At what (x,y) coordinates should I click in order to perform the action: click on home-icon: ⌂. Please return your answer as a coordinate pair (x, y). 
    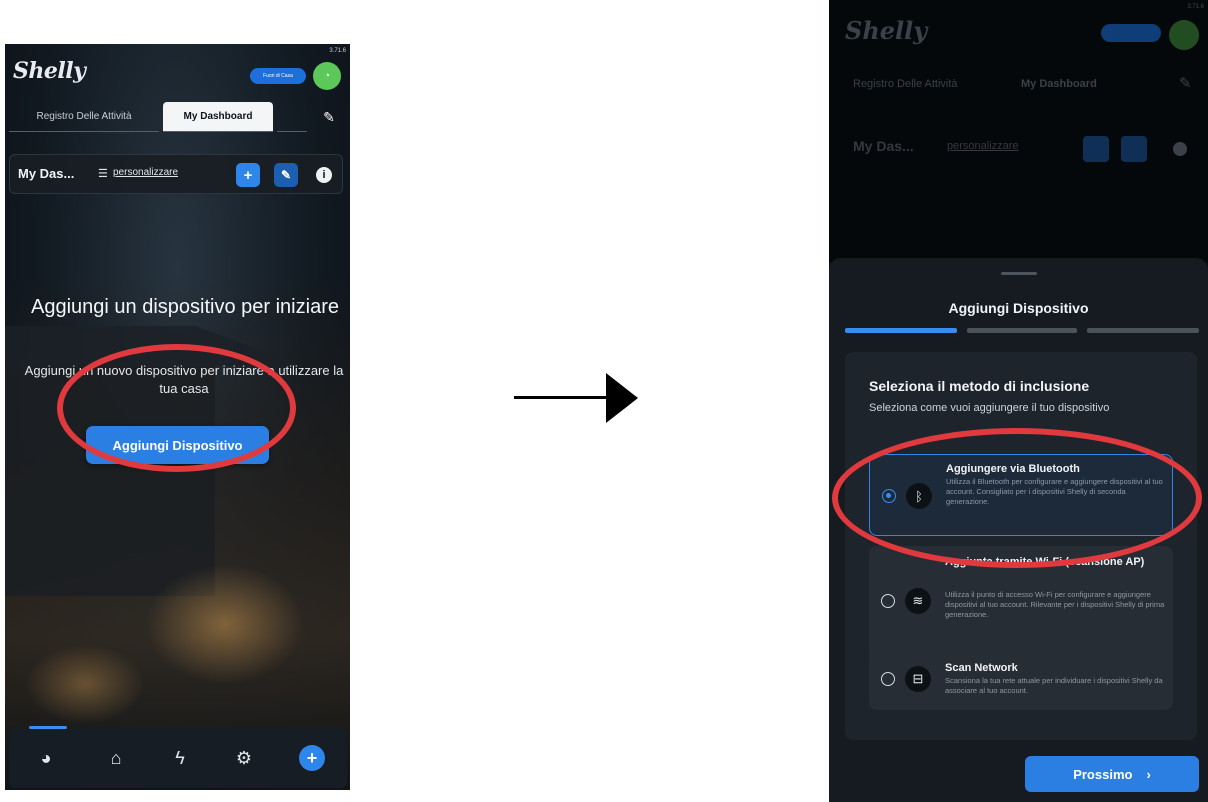
    Looking at the image, I should click on (116, 758).